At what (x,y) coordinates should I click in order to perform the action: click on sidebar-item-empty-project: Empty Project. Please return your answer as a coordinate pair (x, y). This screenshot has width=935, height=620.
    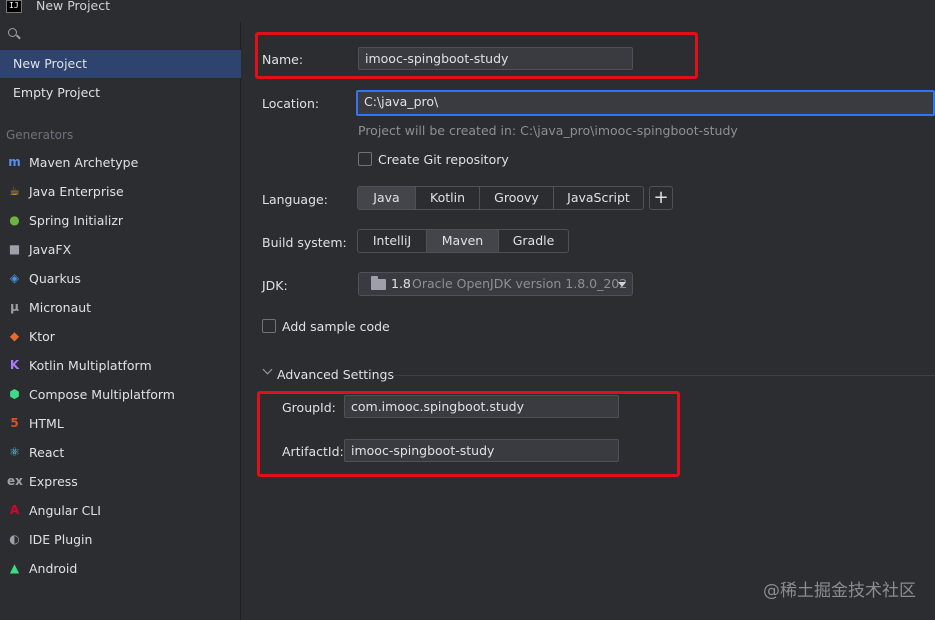
    Looking at the image, I should click on (120, 93).